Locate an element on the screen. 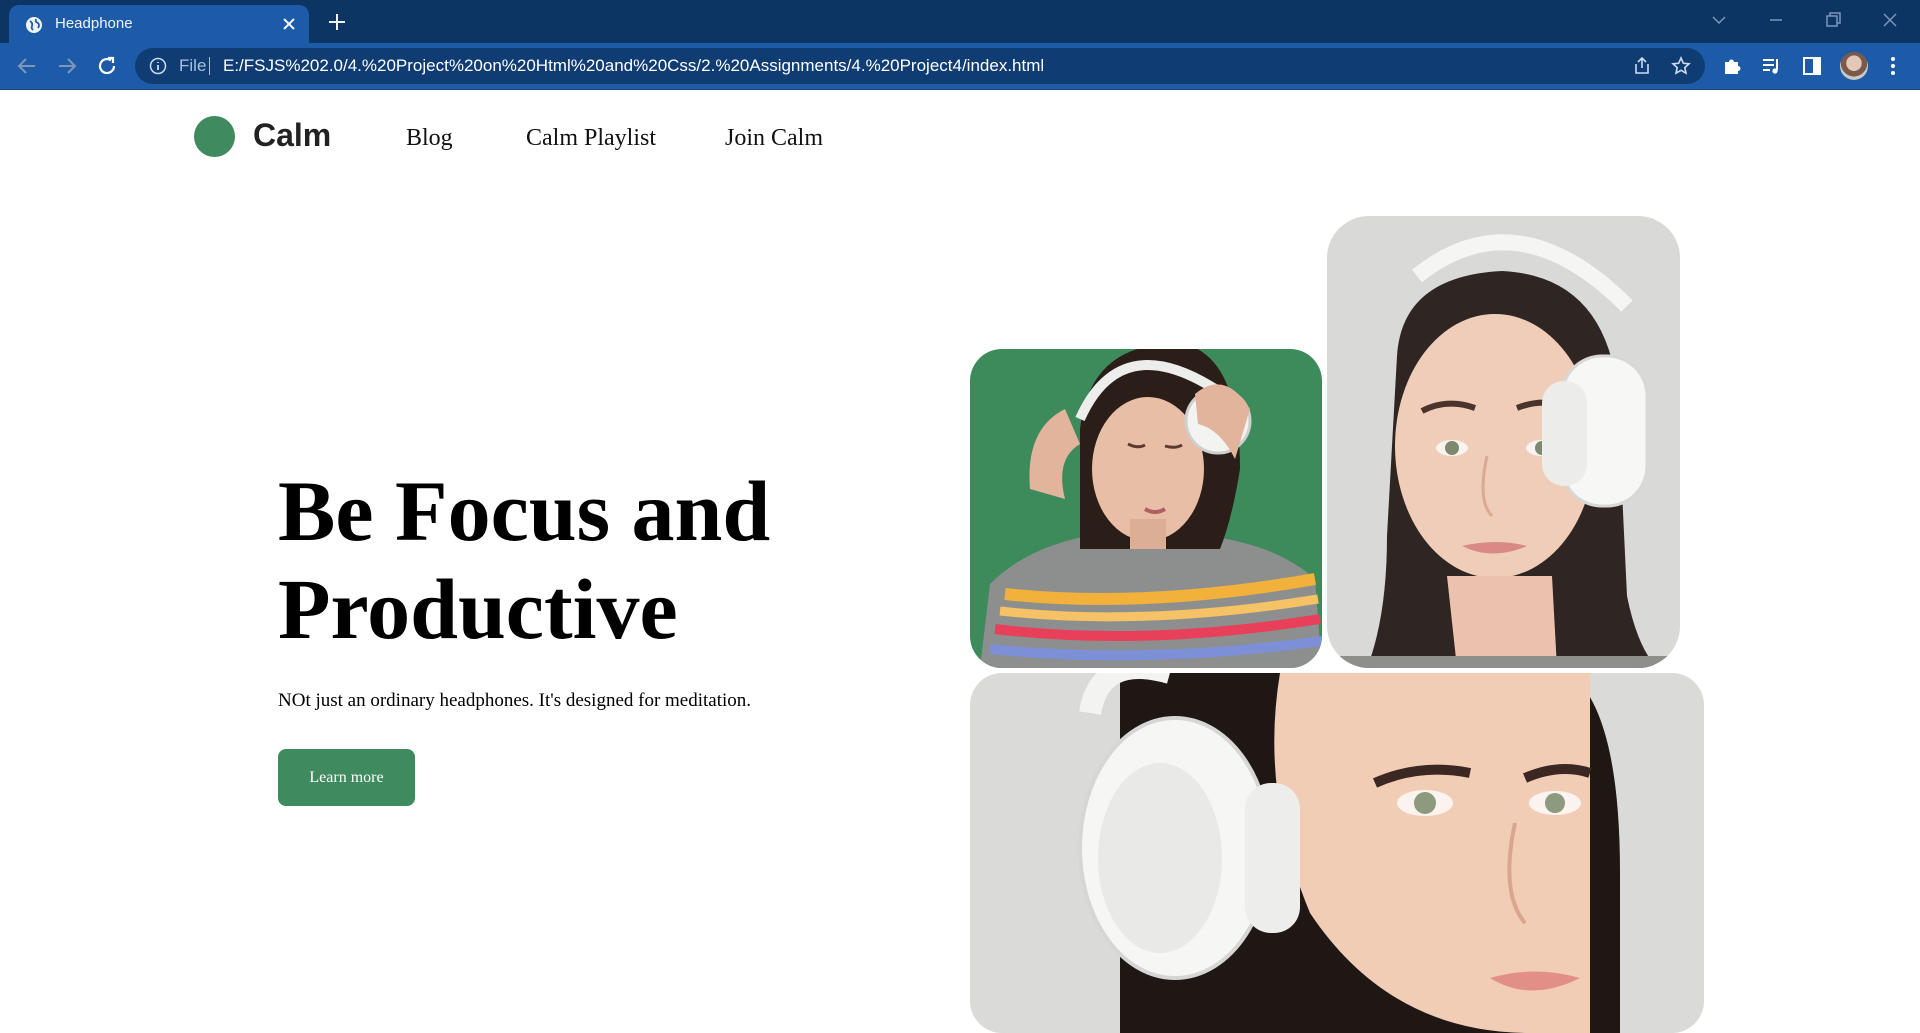 The image size is (1920, 1033). media-queue-icon is located at coordinates (1772, 66).